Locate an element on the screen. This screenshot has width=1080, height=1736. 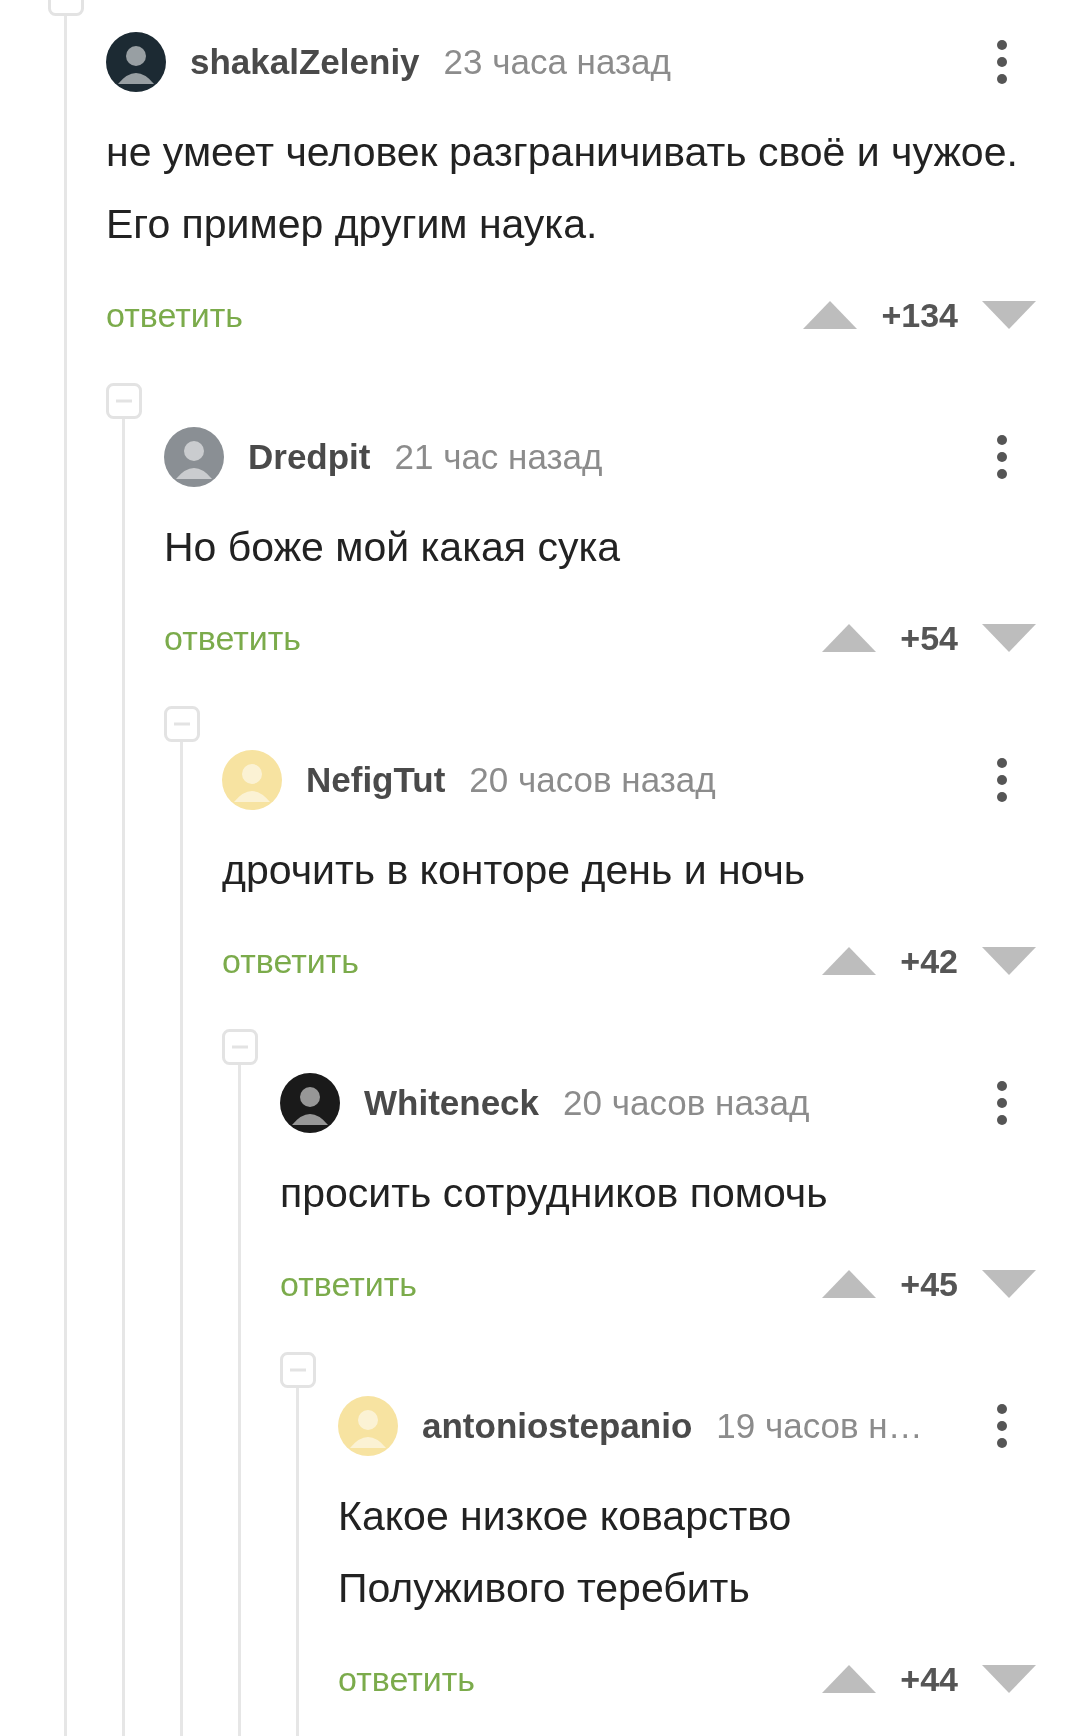
author-name: shakalZeleniy is located at coordinates (305, 62).